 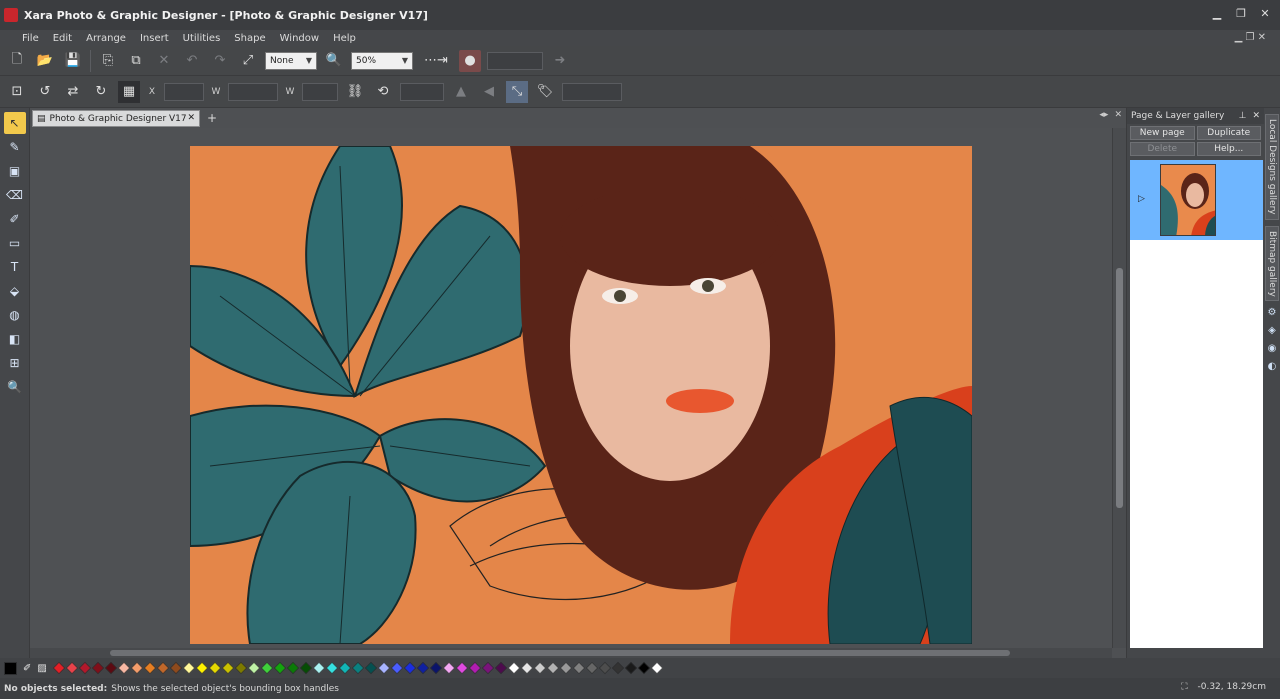 What do you see at coordinates (1141, 199) in the screenshot?
I see `expand-icon: ▷` at bounding box center [1141, 199].